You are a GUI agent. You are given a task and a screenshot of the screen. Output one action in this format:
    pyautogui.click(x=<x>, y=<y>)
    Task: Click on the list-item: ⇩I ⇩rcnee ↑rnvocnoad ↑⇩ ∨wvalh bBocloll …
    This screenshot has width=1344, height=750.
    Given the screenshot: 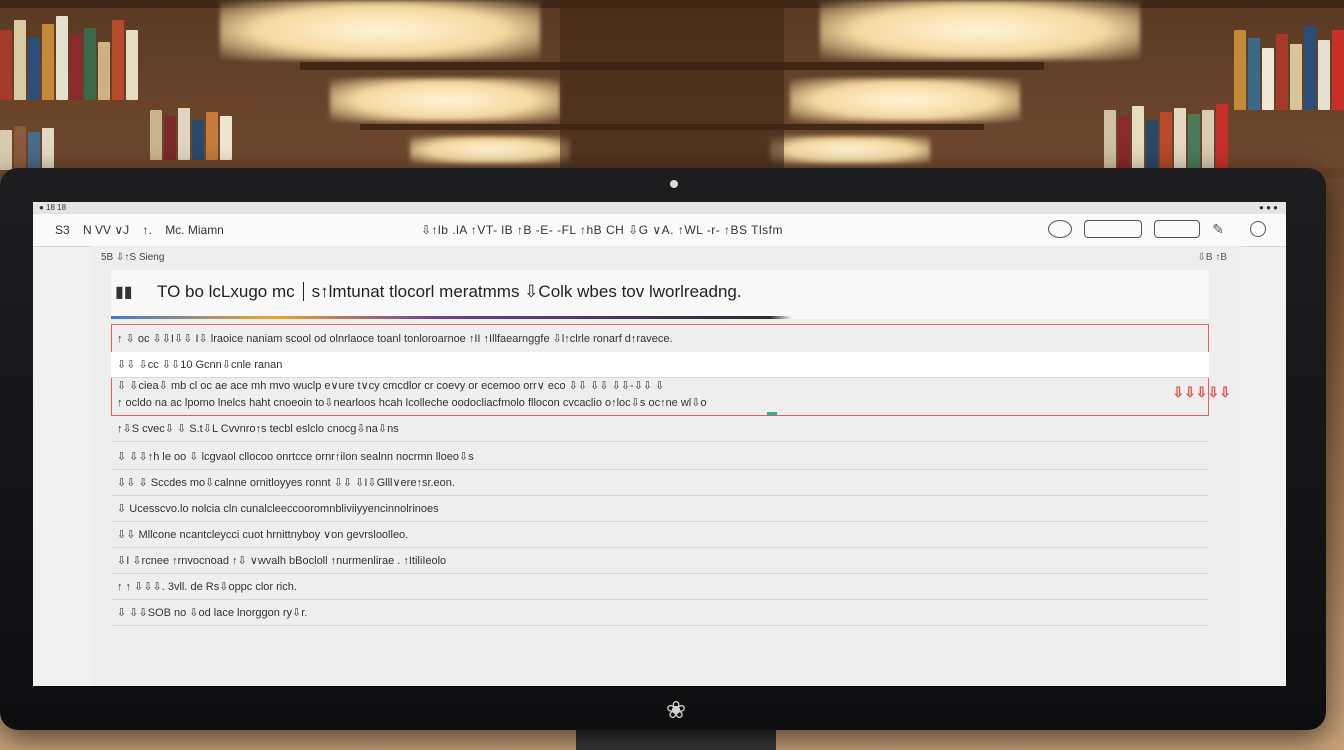 What is the action you would take?
    pyautogui.click(x=660, y=561)
    